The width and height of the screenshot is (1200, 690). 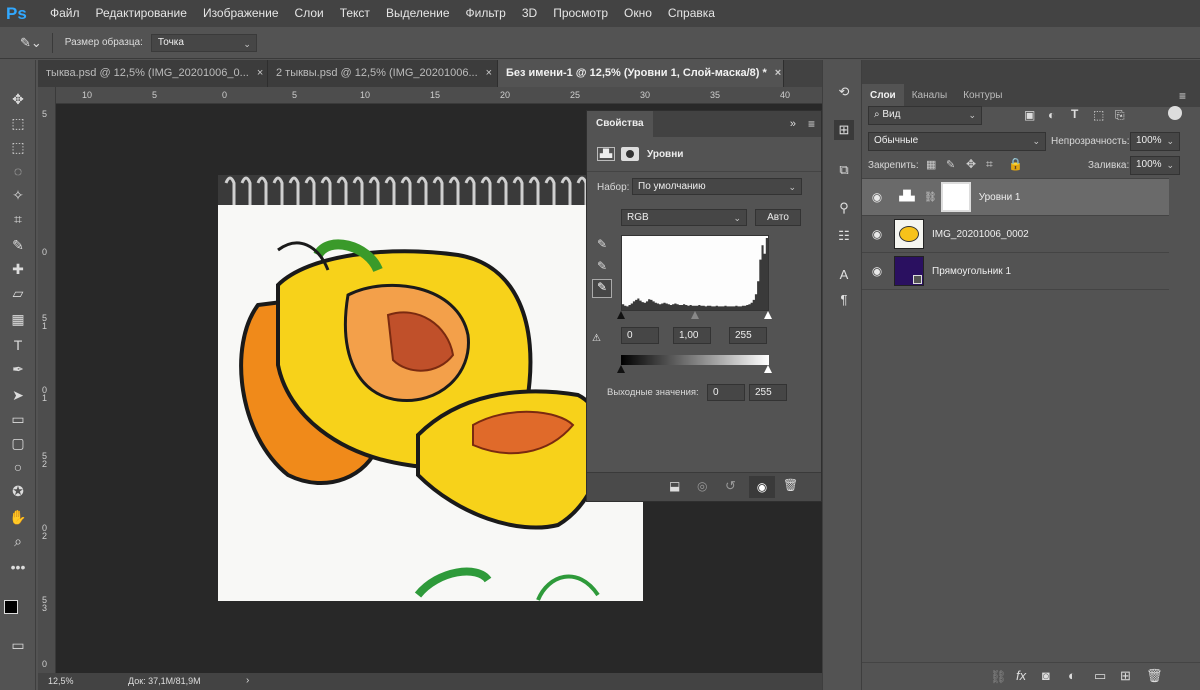 What do you see at coordinates (982, 95) in the screenshot?
I see `tab-paths: Контуры` at bounding box center [982, 95].